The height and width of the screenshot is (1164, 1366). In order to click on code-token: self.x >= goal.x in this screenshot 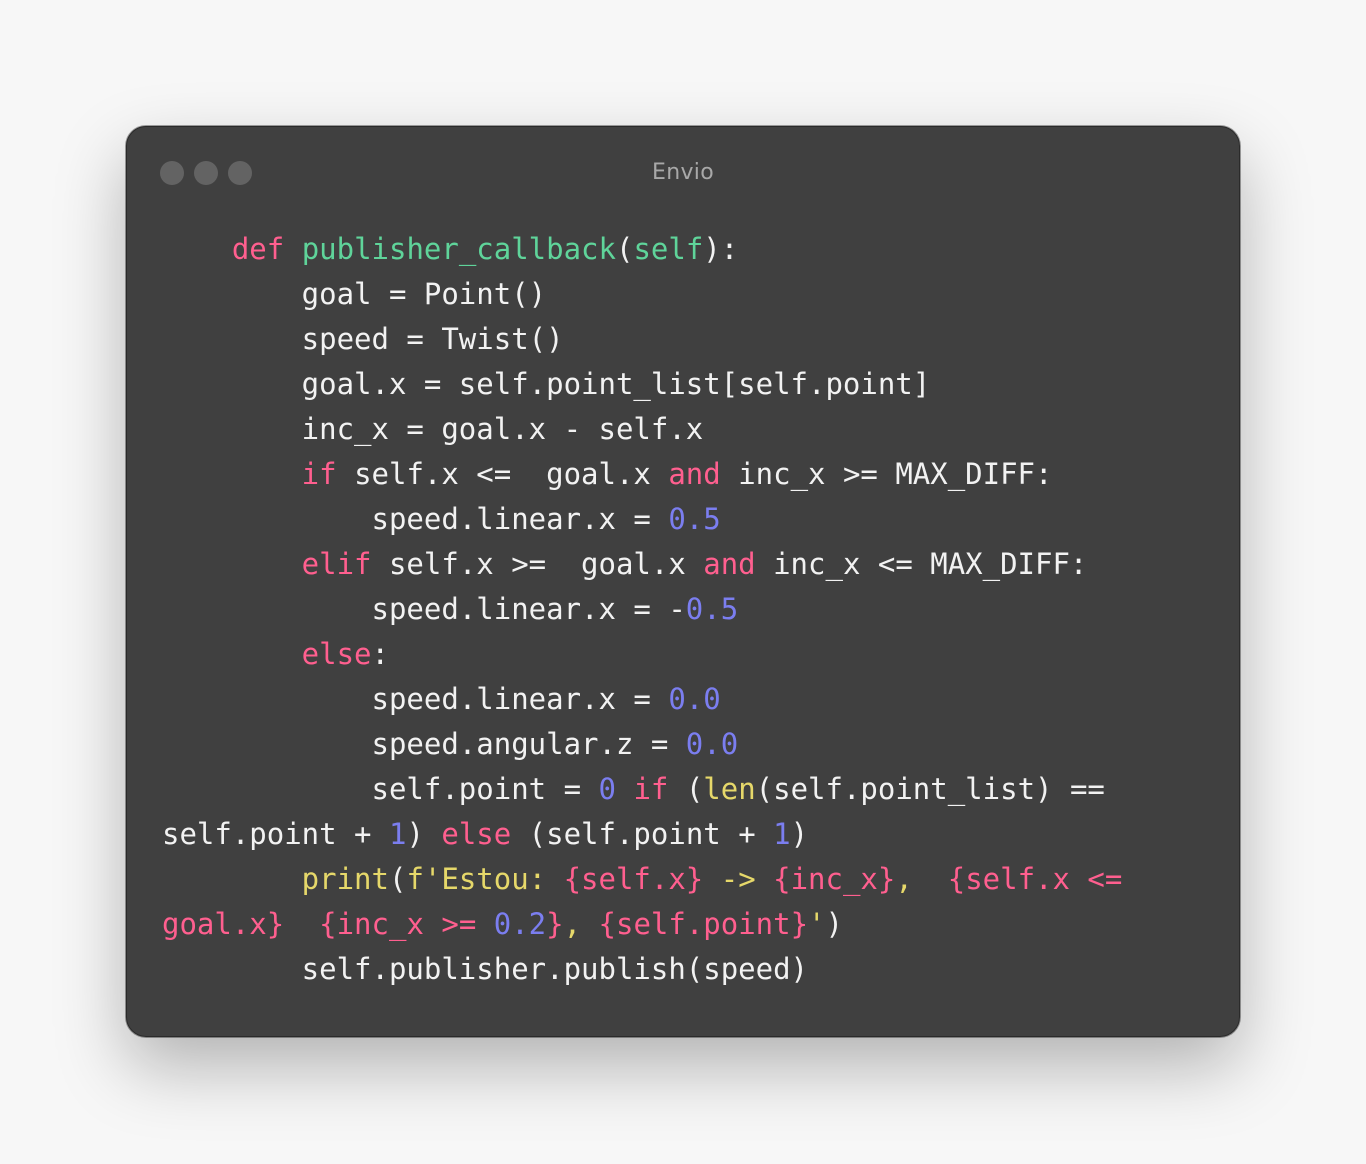, I will do `click(537, 564)`.